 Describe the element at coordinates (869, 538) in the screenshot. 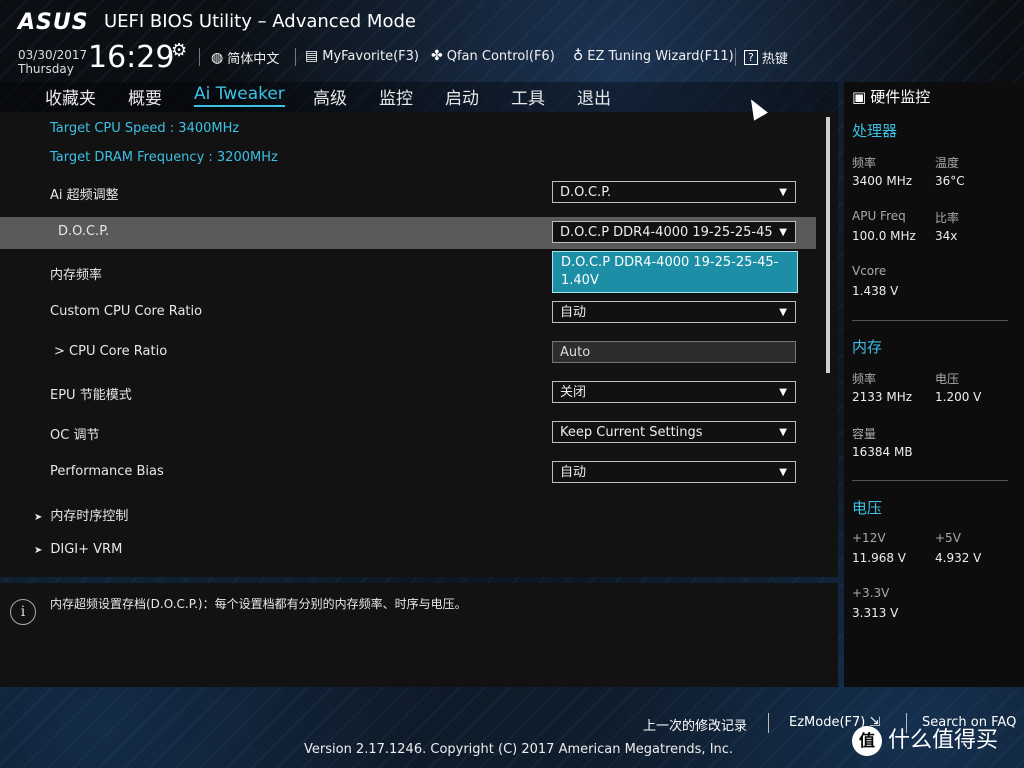

I see `v12-label: +12V` at that location.